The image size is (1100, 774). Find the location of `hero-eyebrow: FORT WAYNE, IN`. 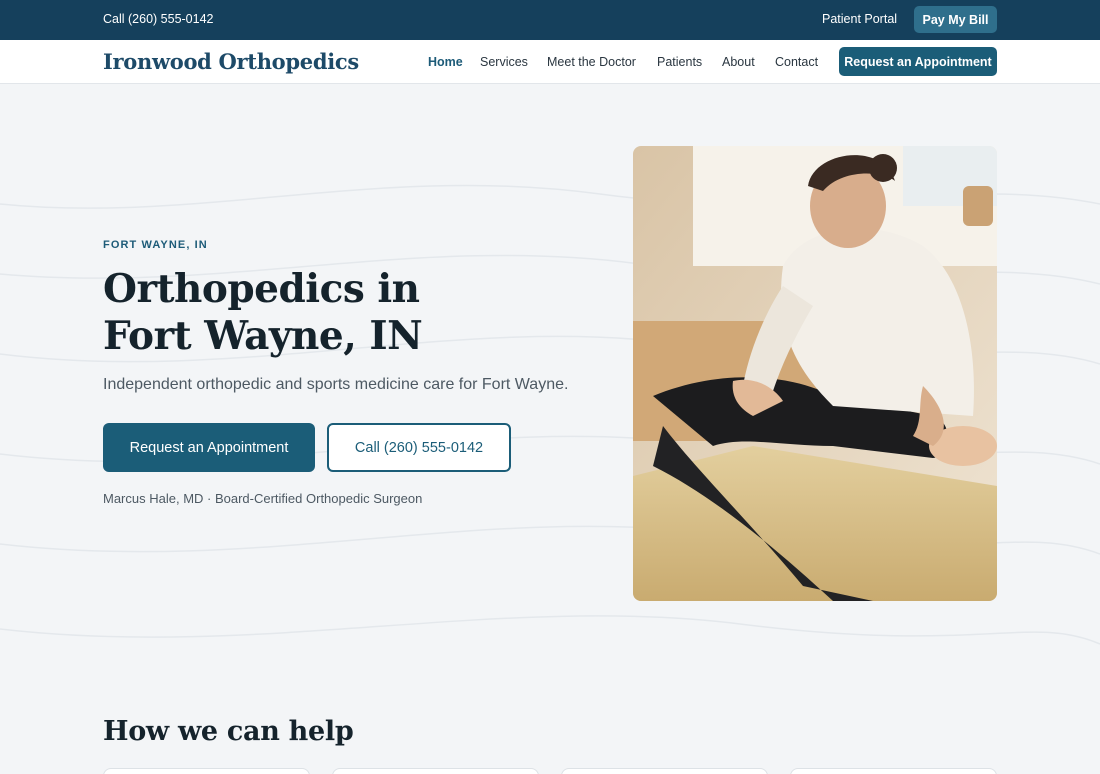

hero-eyebrow: FORT WAYNE, IN is located at coordinates (155, 245).